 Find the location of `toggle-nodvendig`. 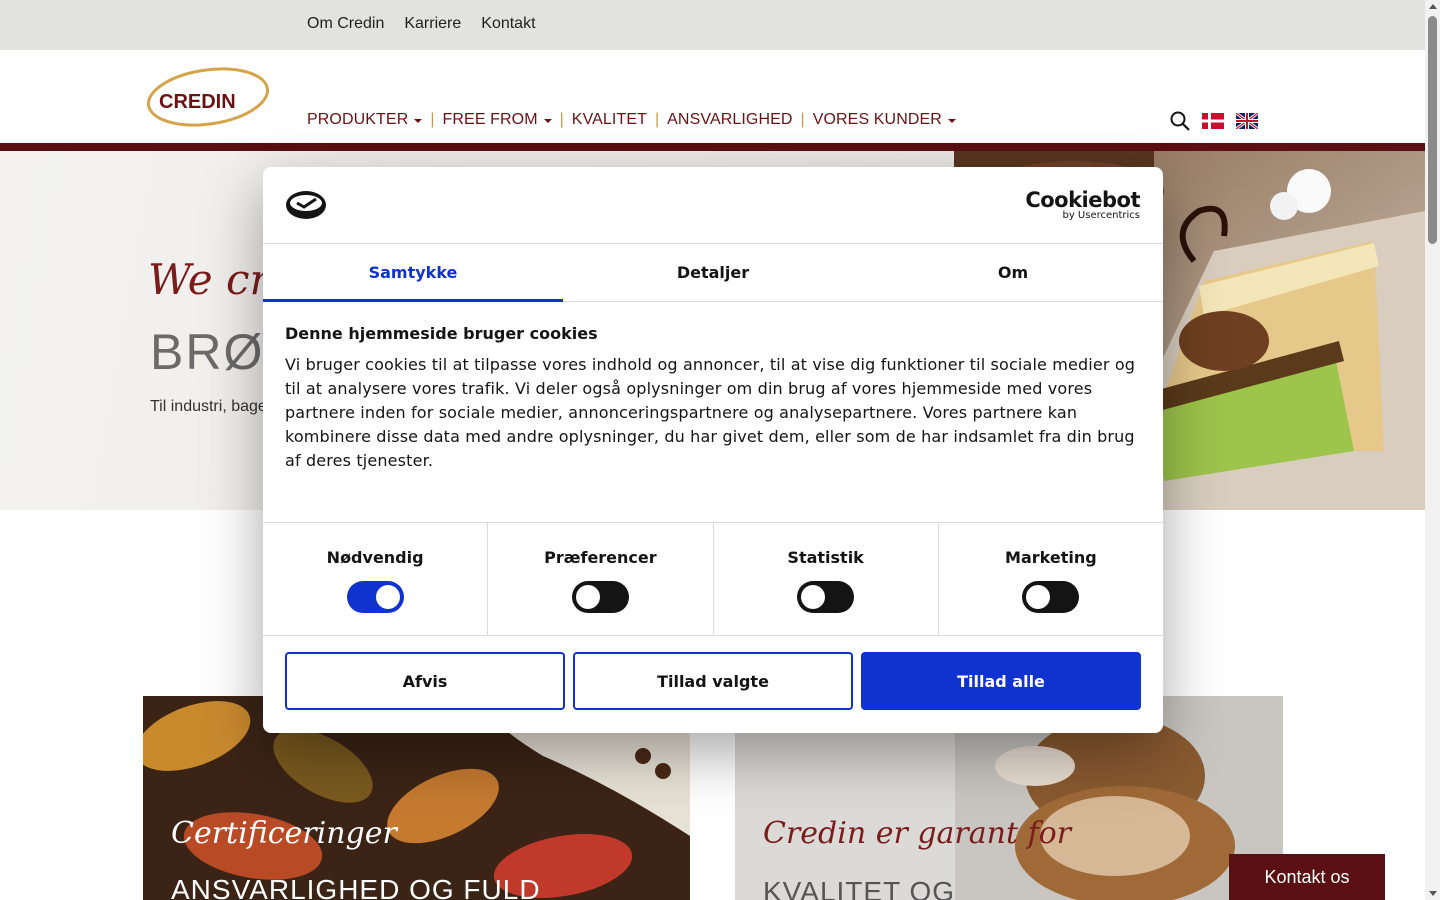

toggle-nodvendig is located at coordinates (375, 597).